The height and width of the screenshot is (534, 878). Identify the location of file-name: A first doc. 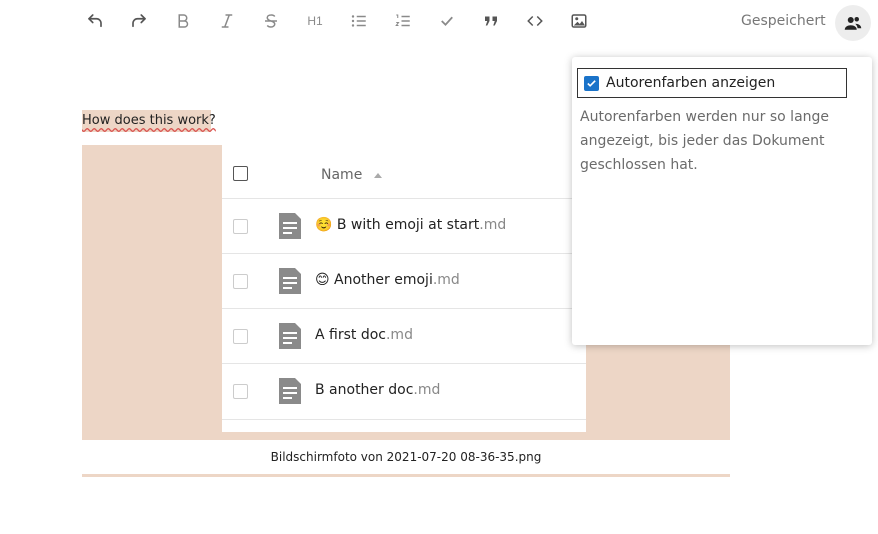
(350, 335).